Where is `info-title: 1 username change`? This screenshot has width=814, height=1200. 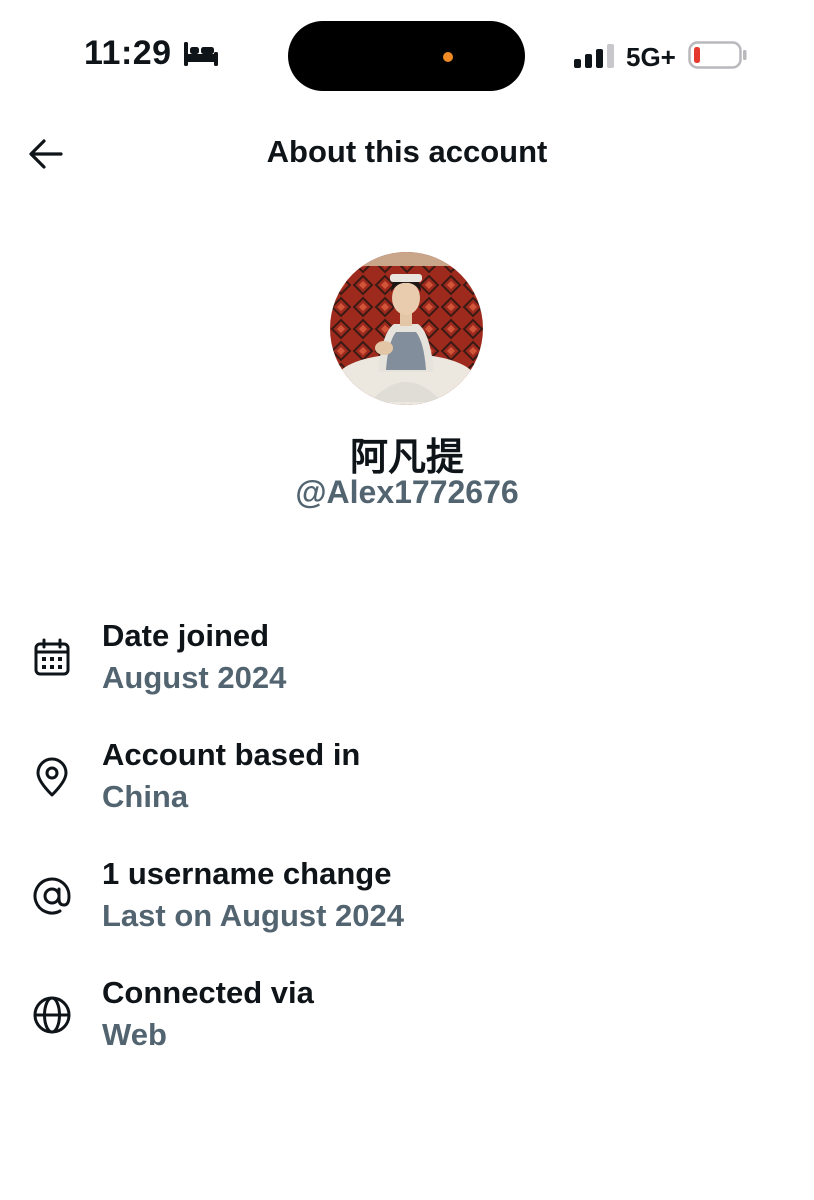 info-title: 1 username change is located at coordinates (247, 873).